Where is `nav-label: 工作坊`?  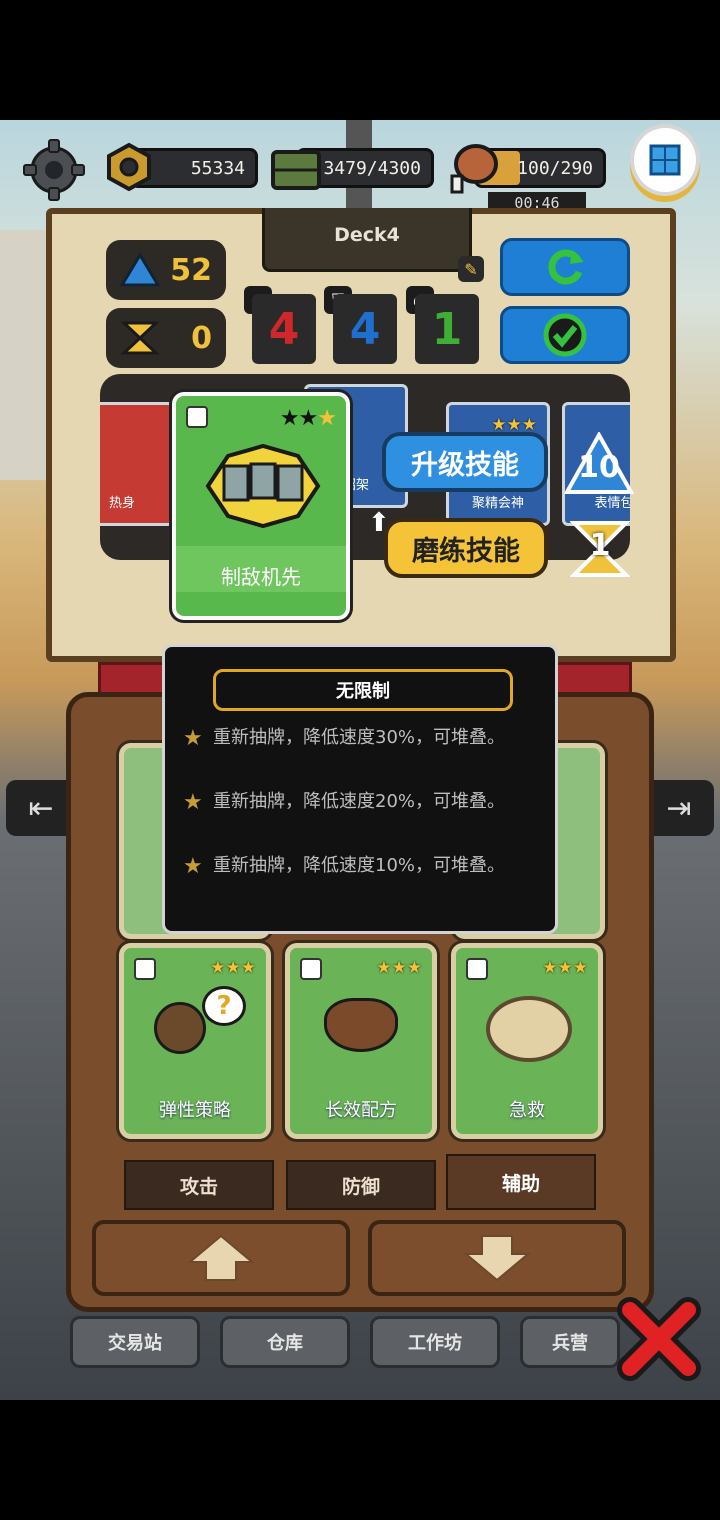 nav-label: 工作坊 is located at coordinates (435, 1343).